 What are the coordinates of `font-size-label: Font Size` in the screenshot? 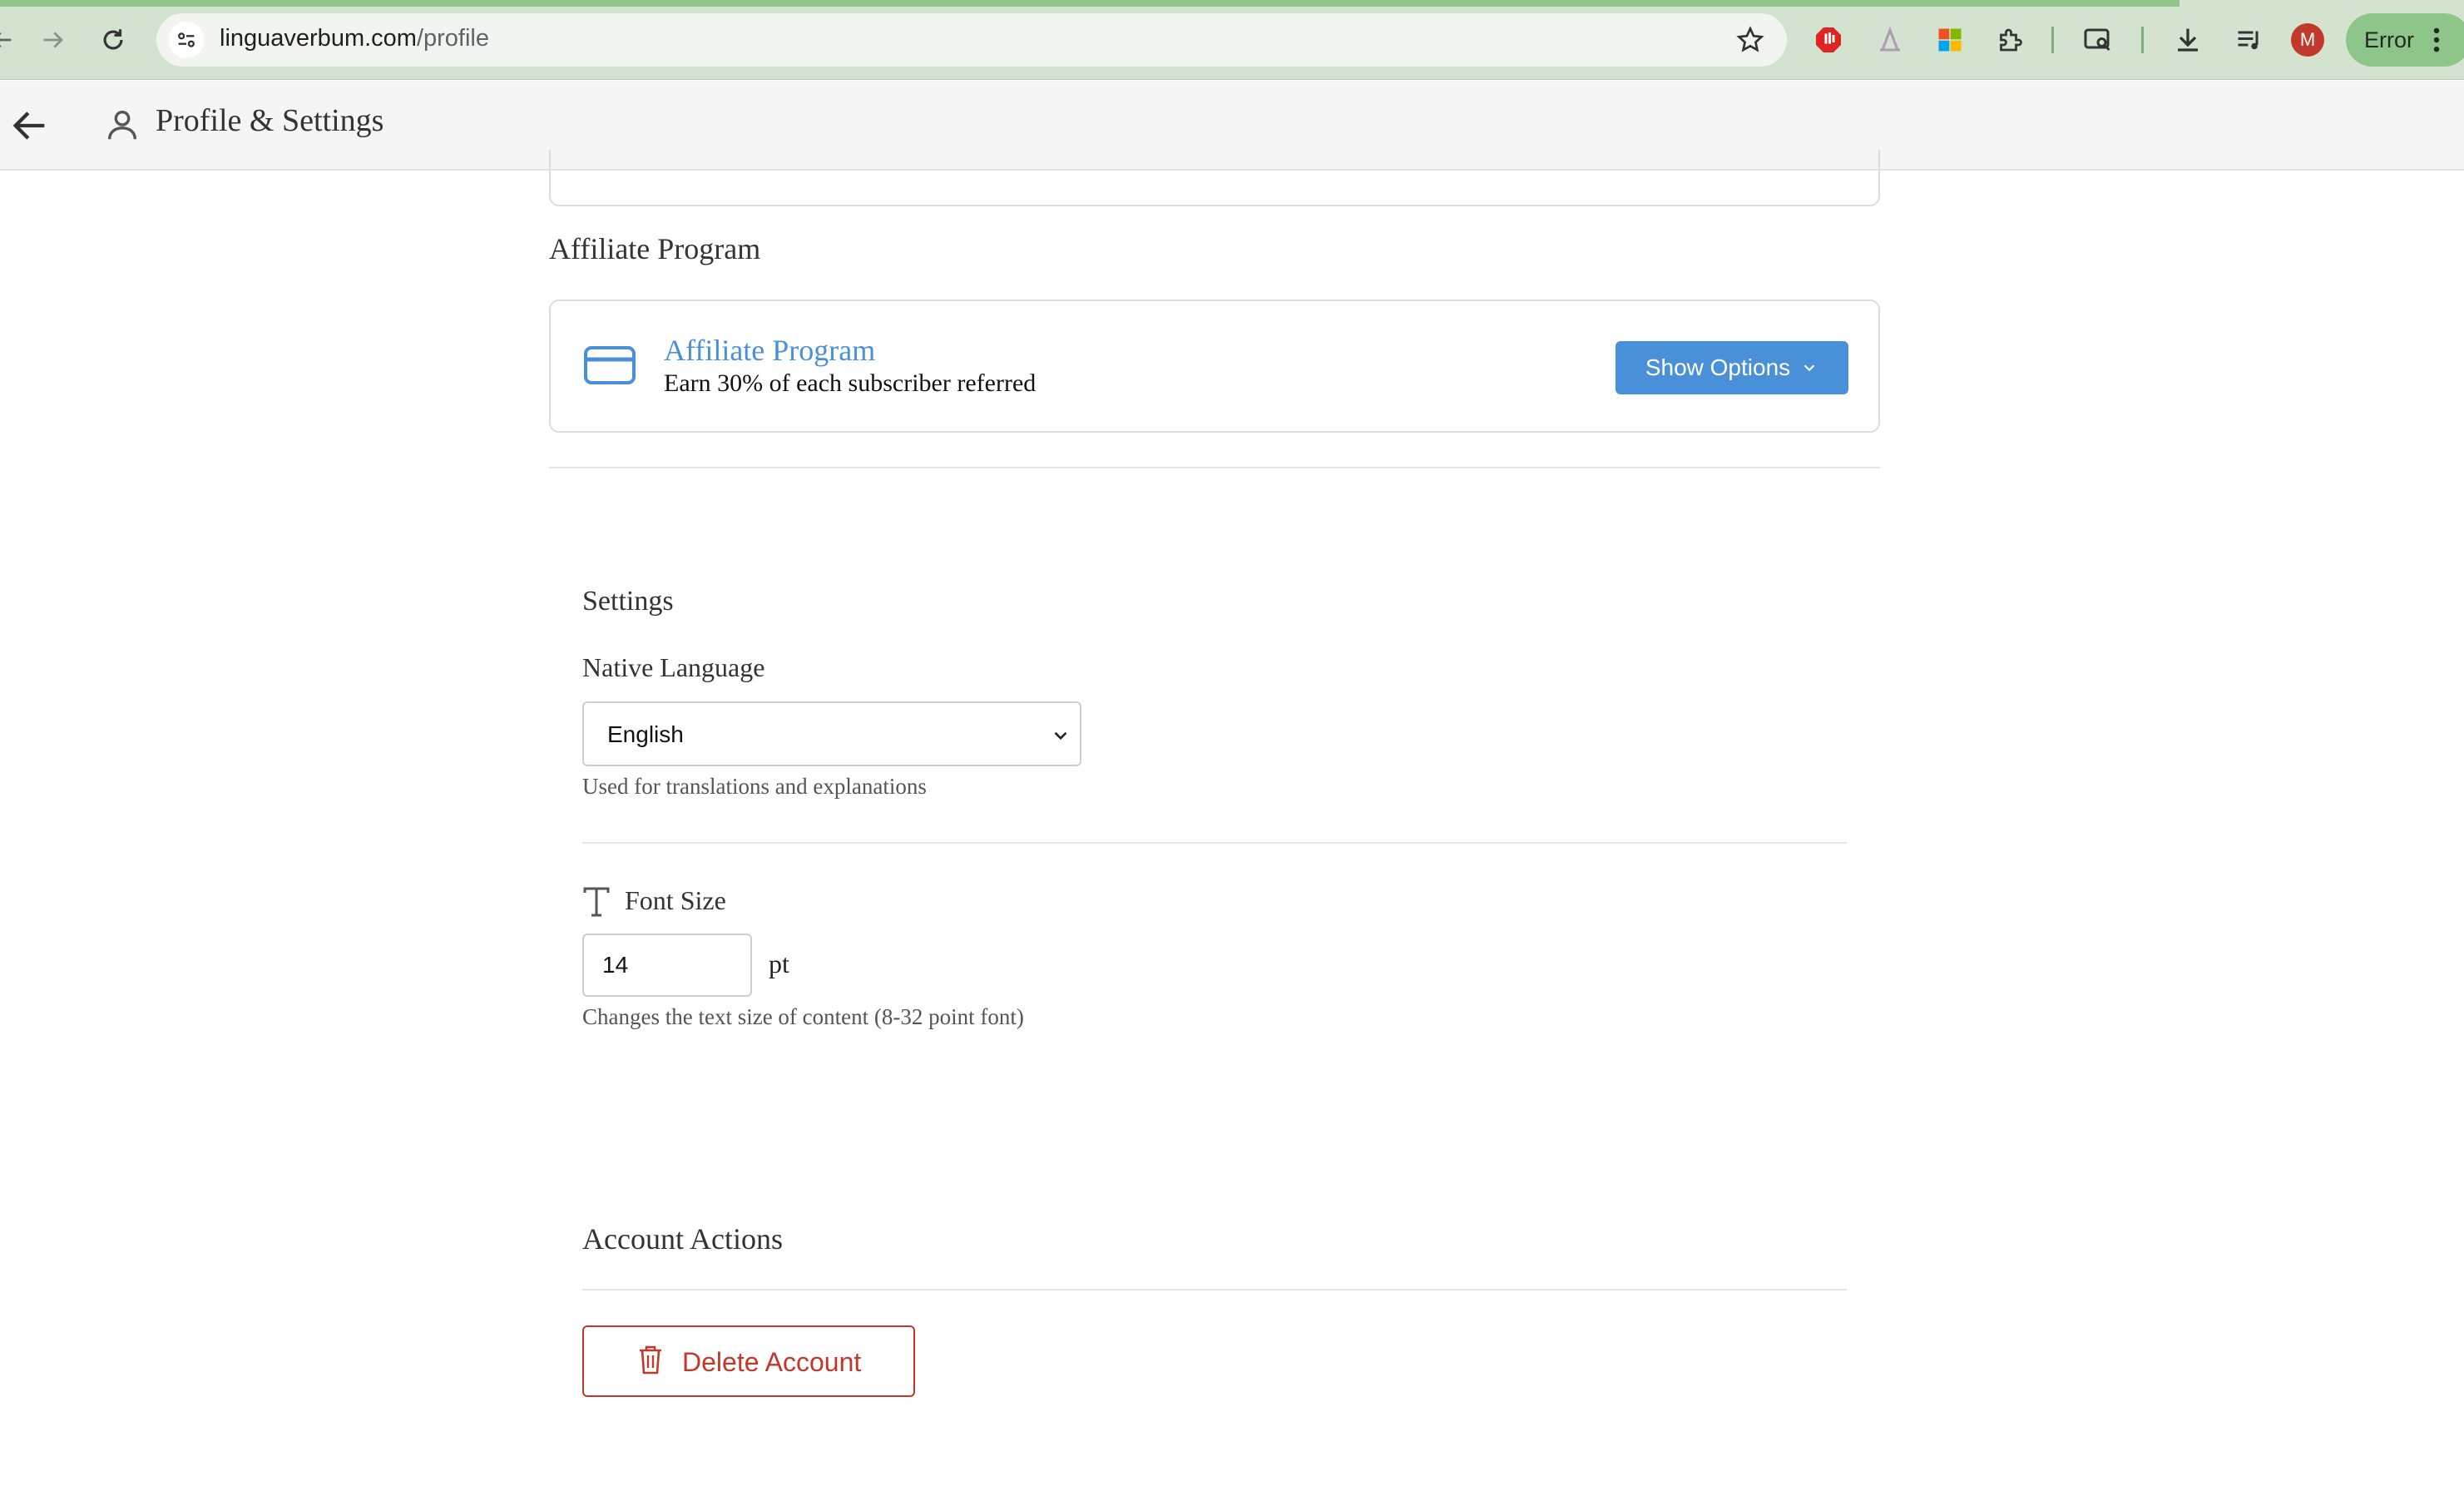 It's located at (675, 900).